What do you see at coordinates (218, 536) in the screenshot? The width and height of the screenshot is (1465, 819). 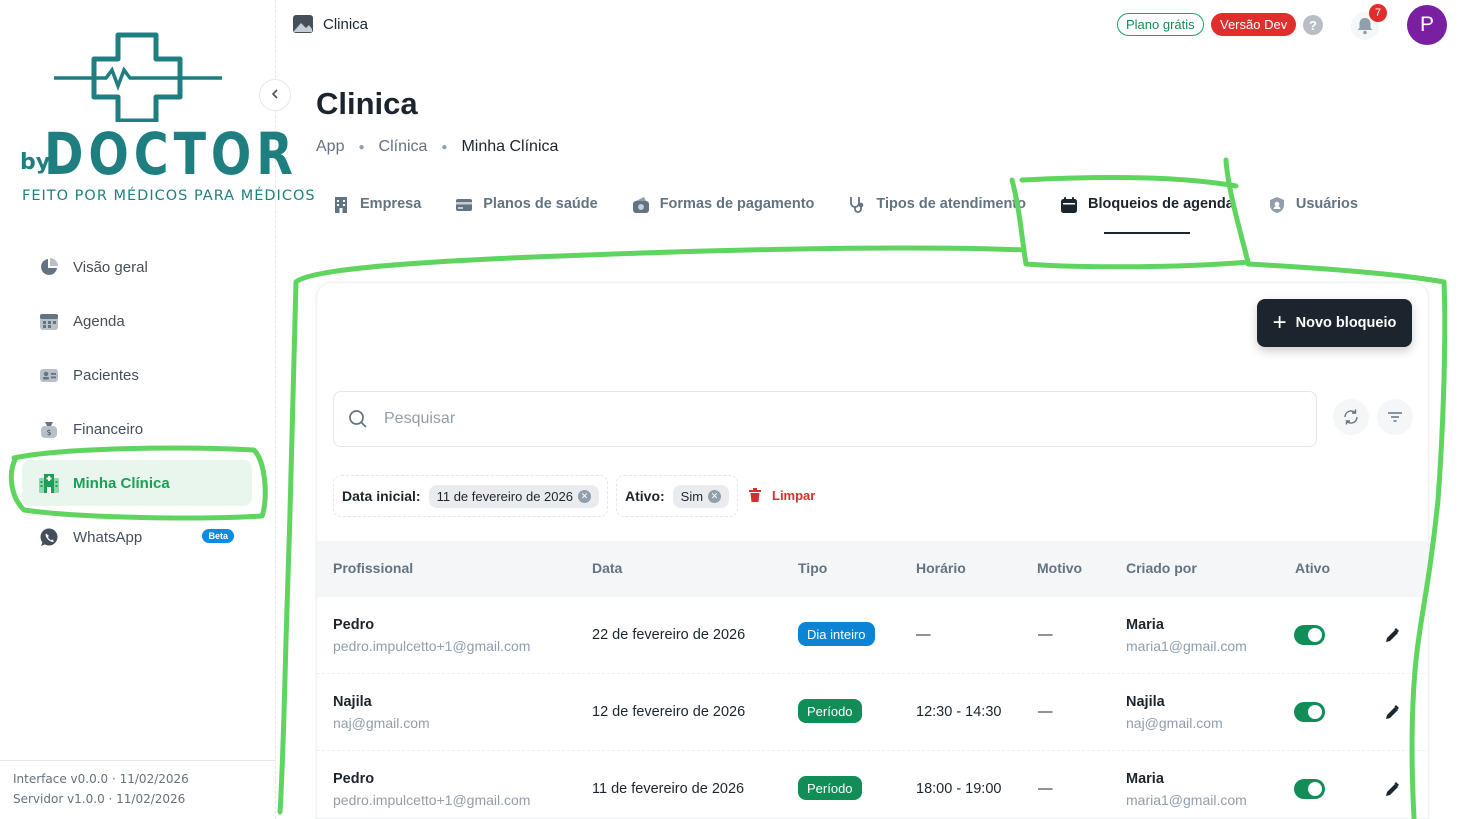 I see `beta-badge: Beta` at bounding box center [218, 536].